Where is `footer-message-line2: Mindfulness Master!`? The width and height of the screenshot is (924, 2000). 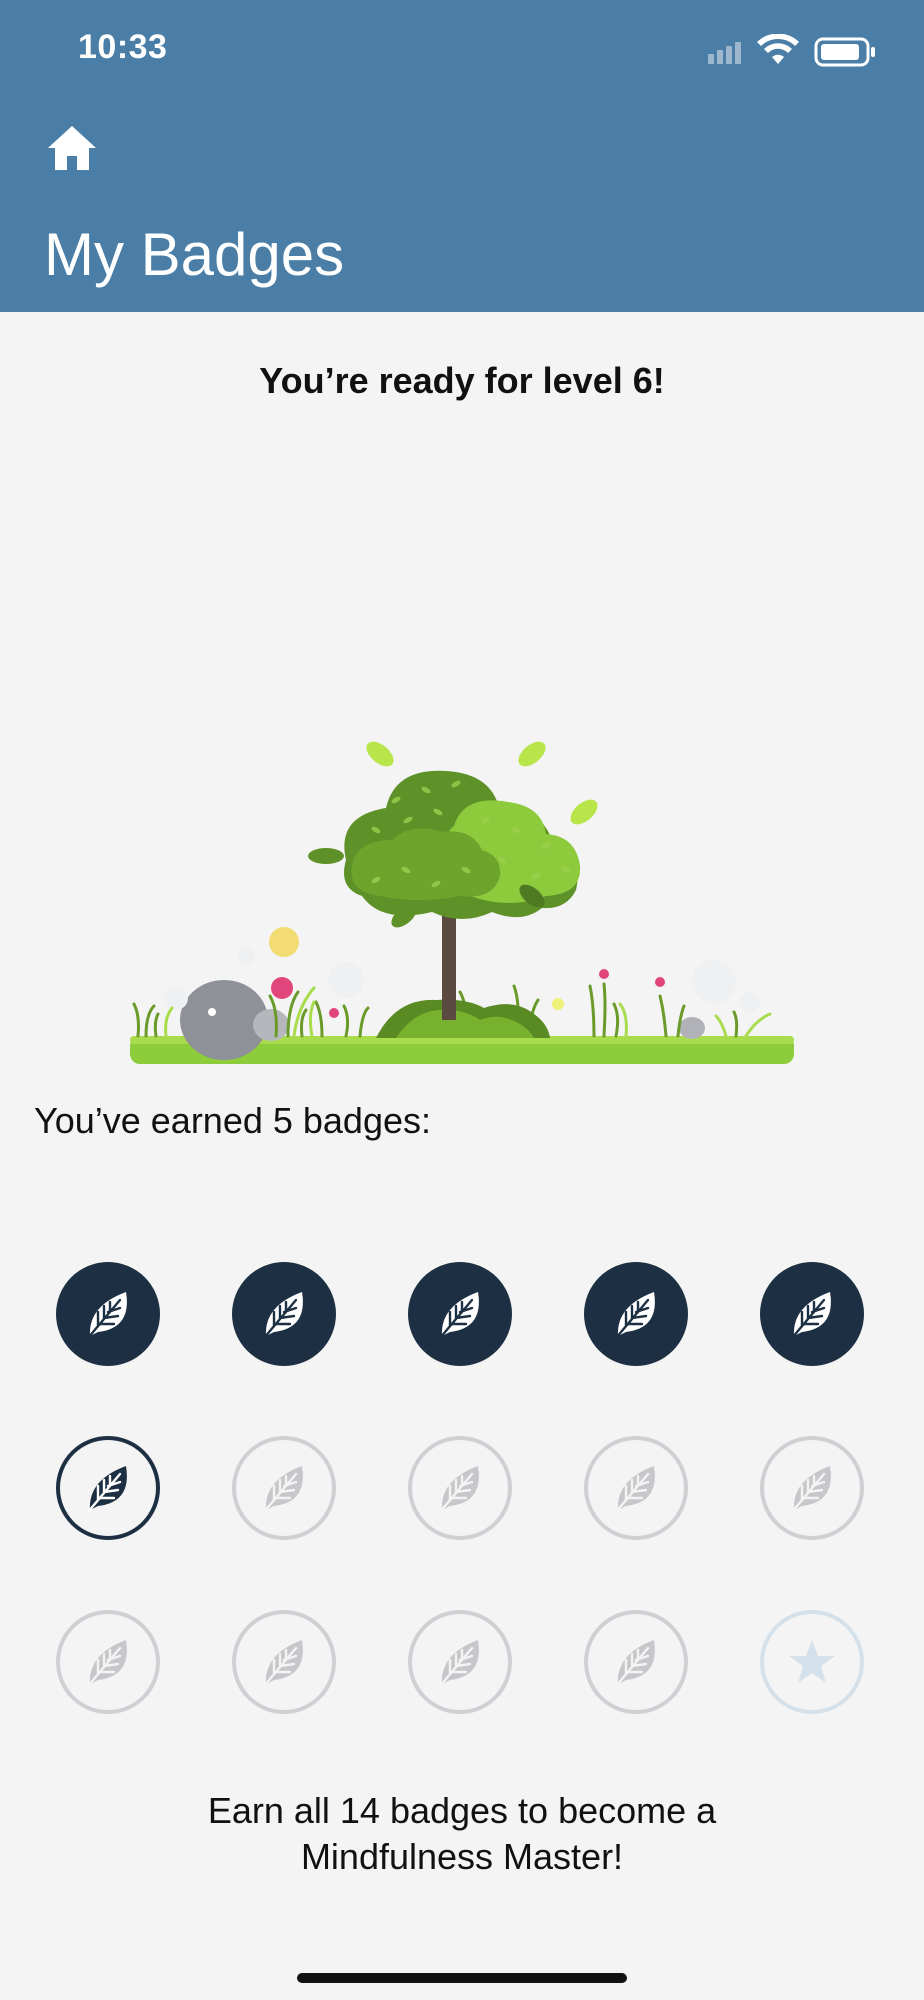
footer-message-line2: Mindfulness Master! is located at coordinates (462, 1856).